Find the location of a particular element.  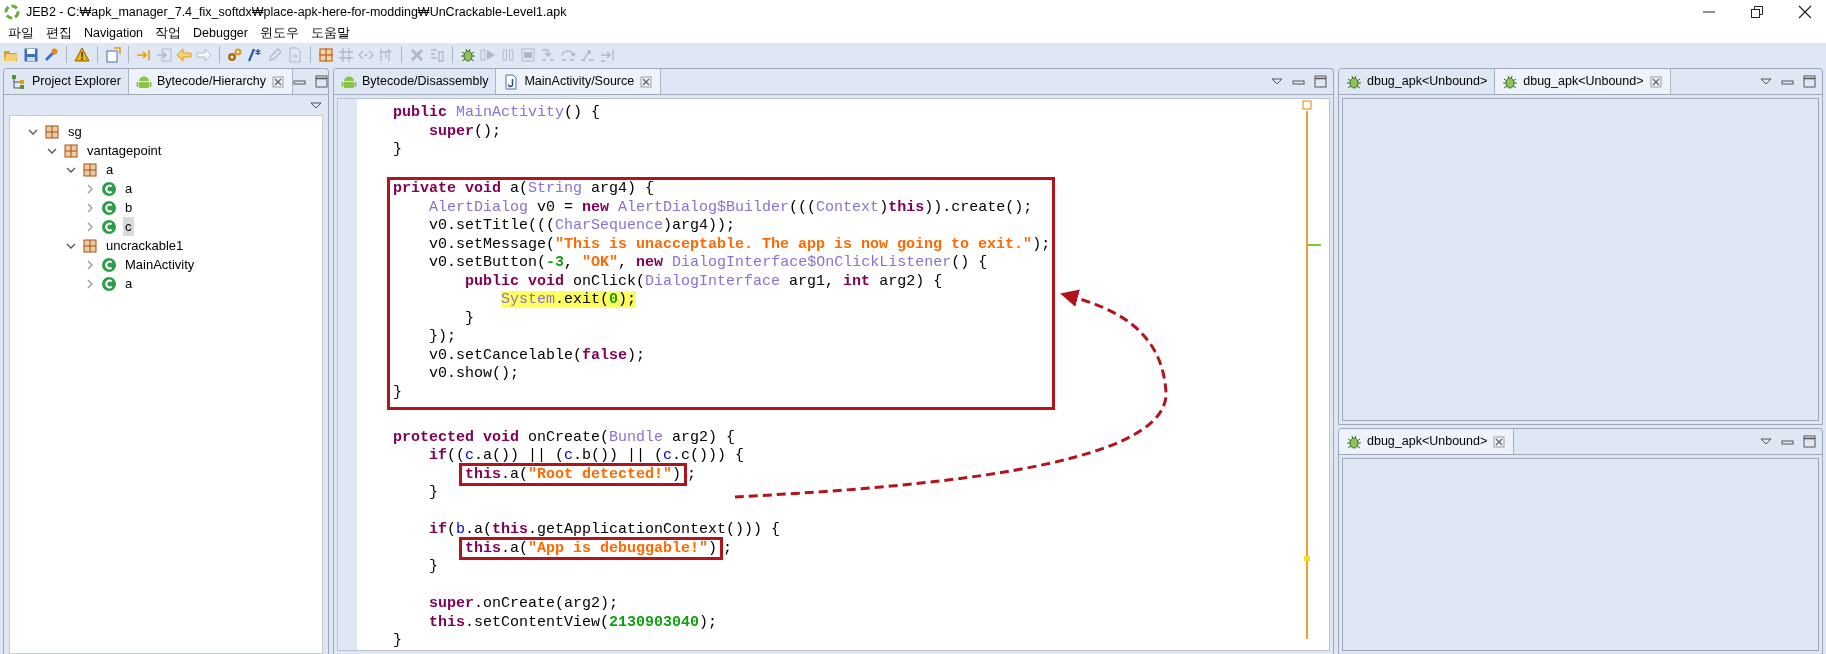

tab: Project Explorer is located at coordinates (66, 81).